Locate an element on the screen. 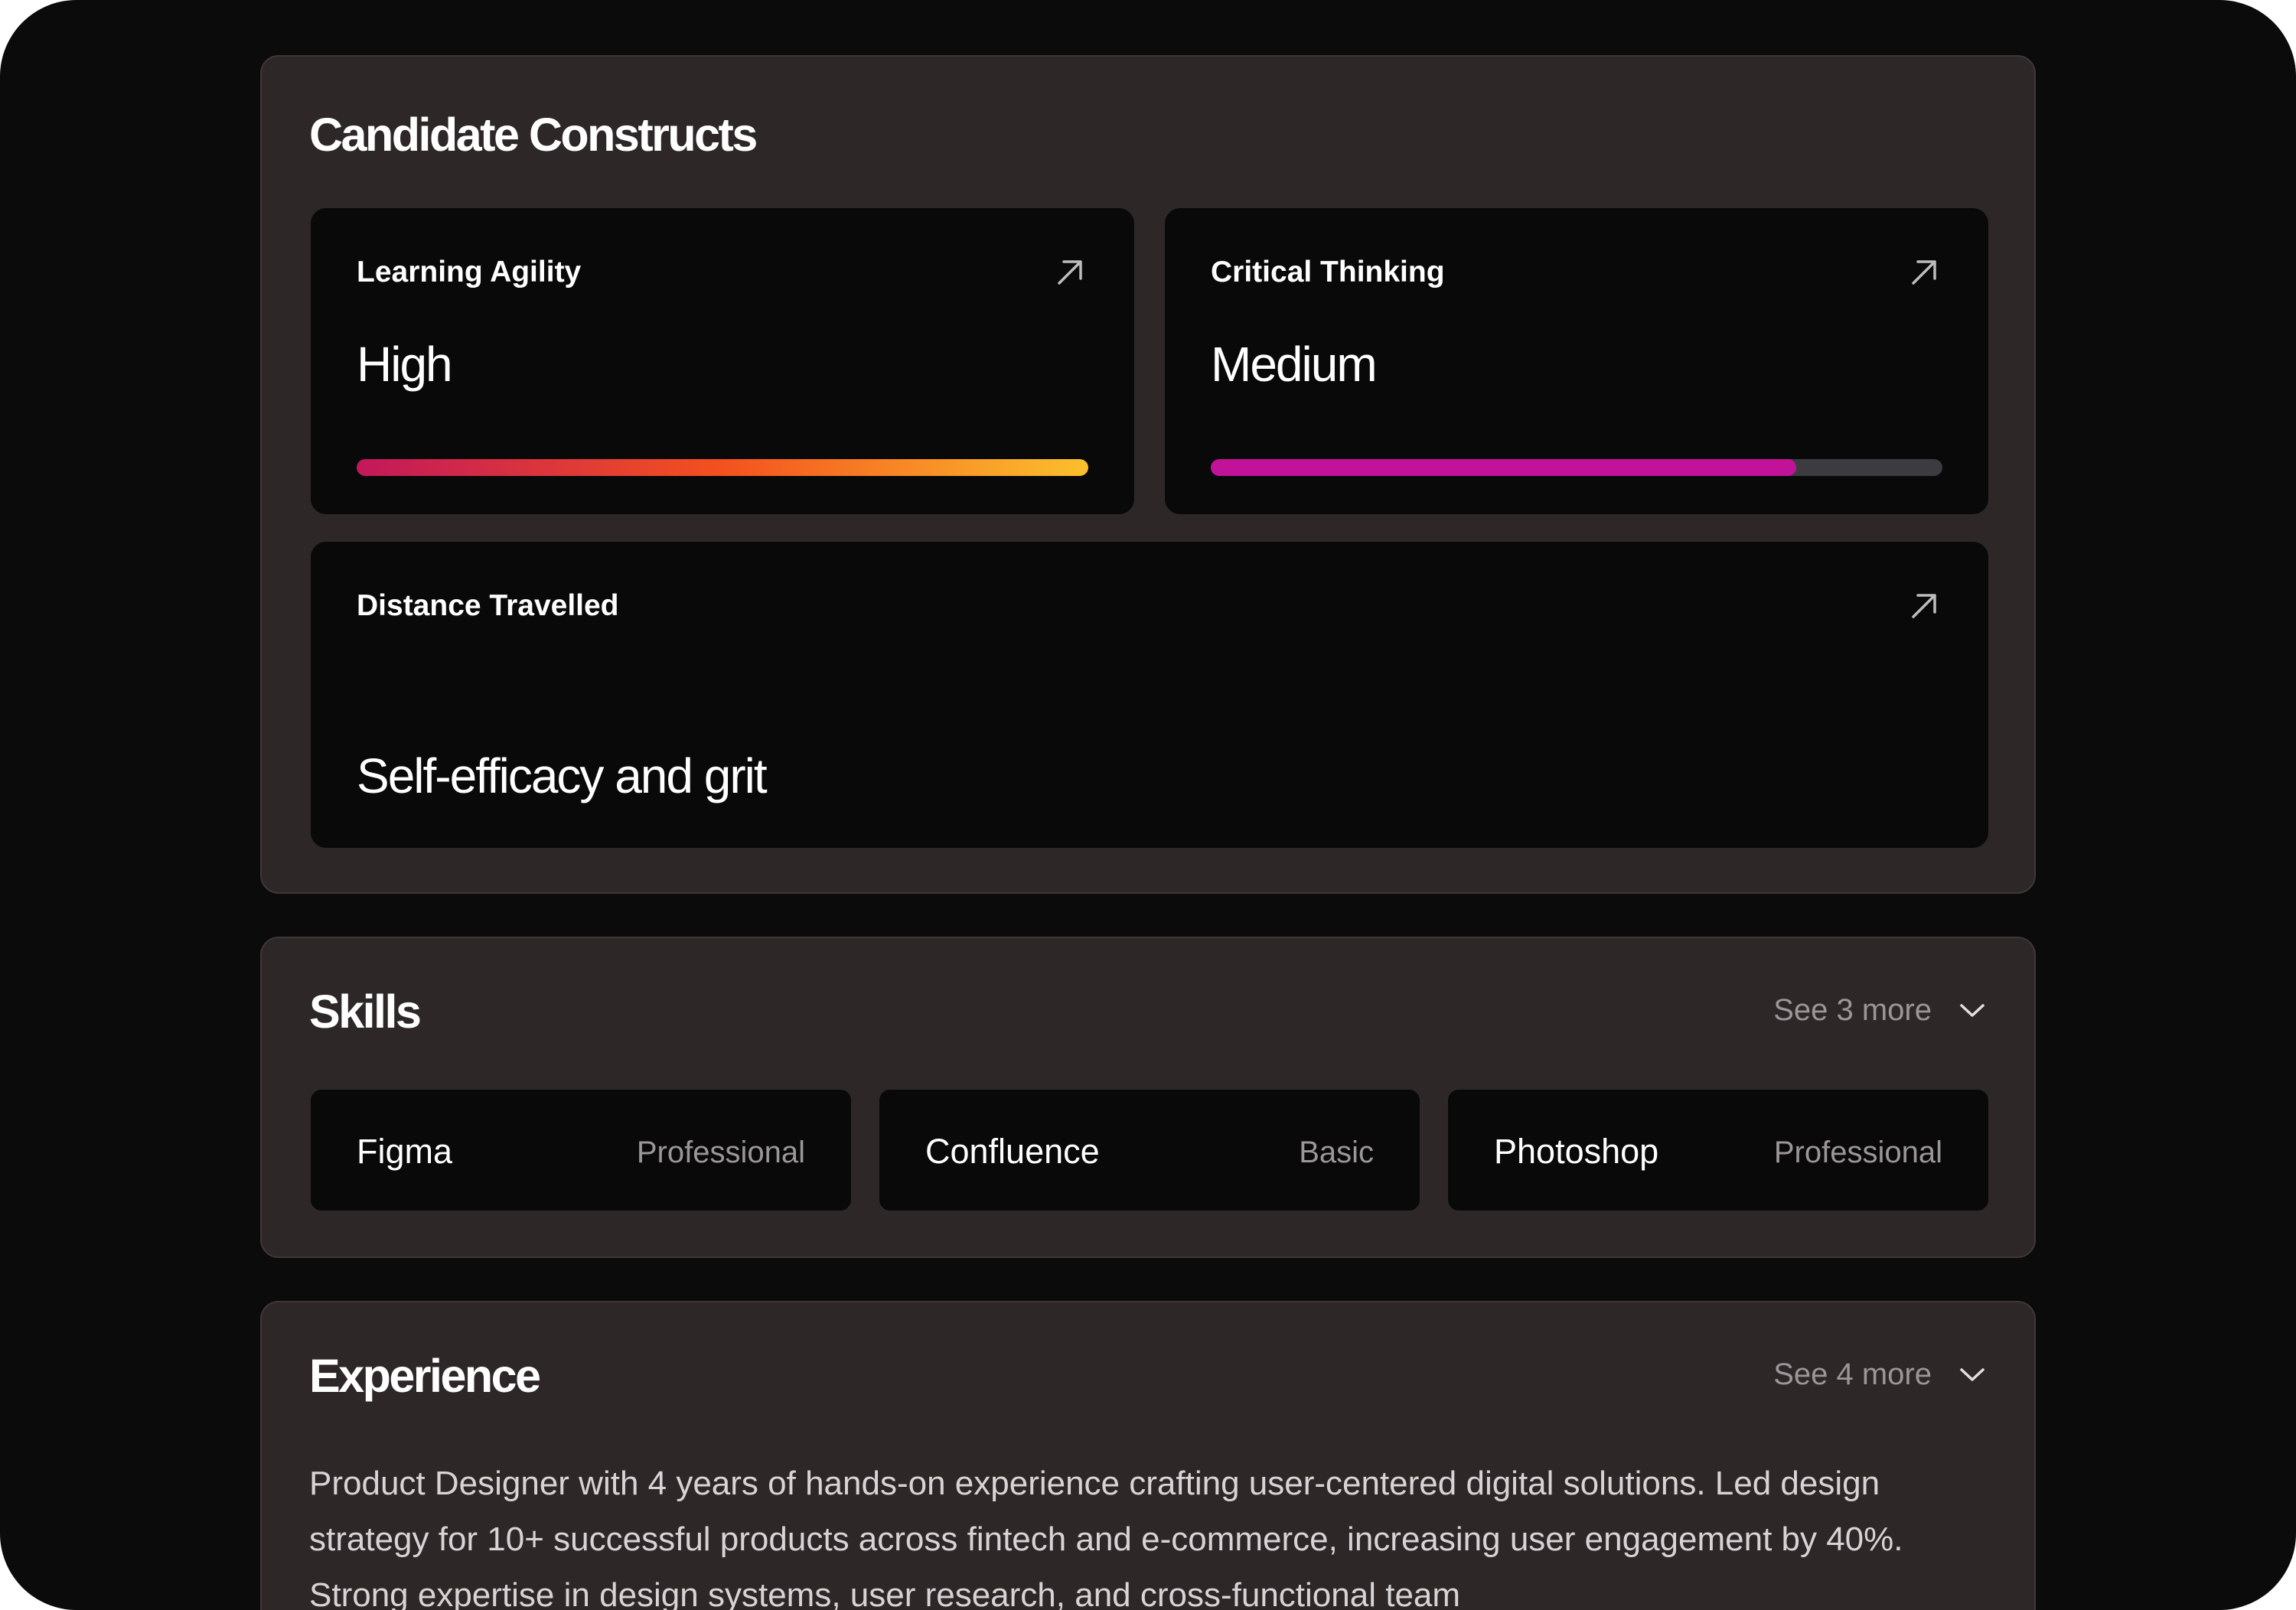 This screenshot has height=1610, width=2296. skill-card: Figma Professional is located at coordinates (581, 1150).